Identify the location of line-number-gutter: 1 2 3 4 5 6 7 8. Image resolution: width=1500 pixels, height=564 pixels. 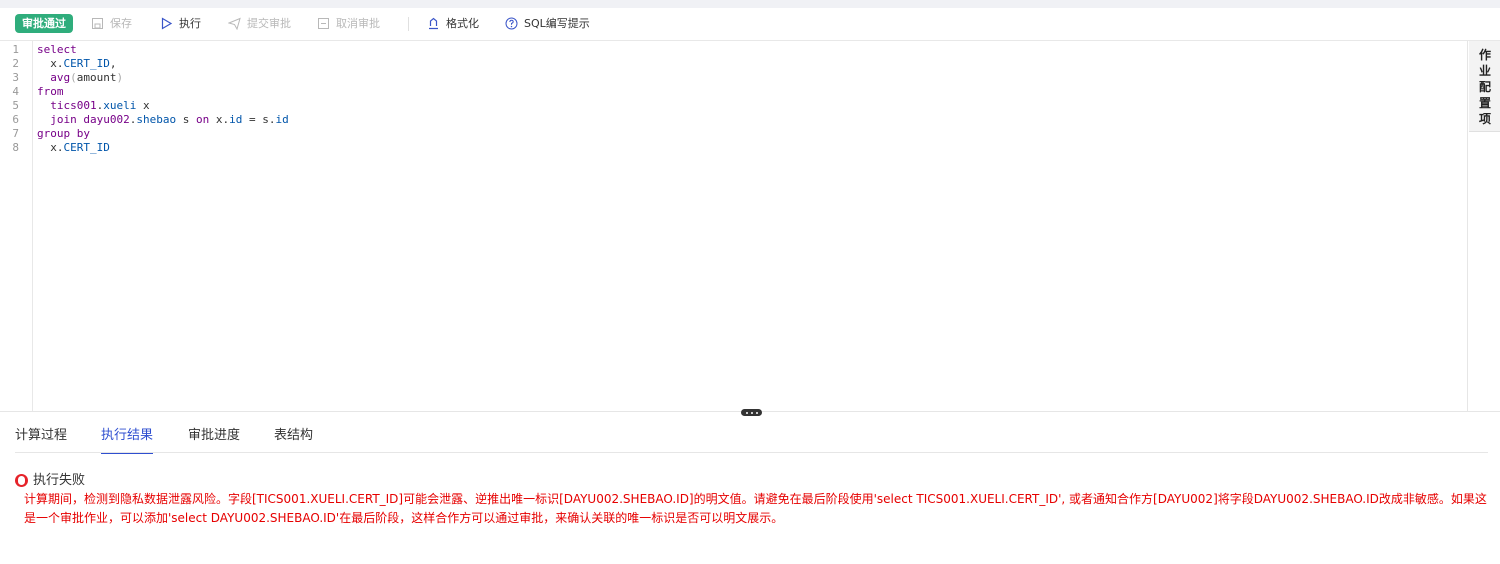
(16, 226).